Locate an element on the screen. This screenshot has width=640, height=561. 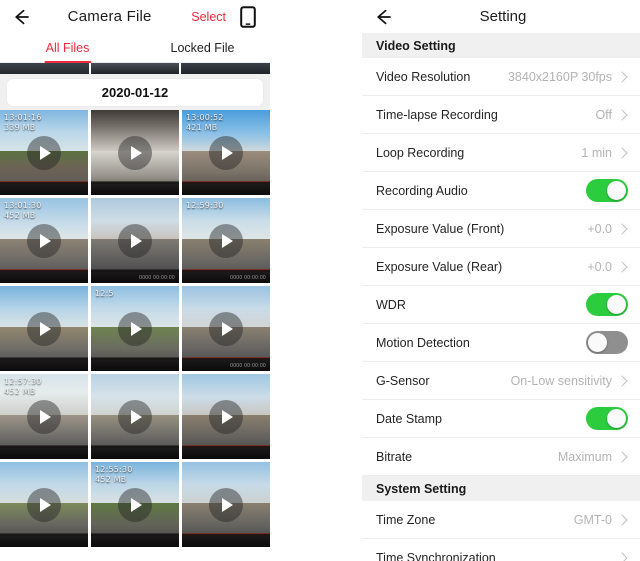
setting-label: Bitrate is located at coordinates (394, 456).